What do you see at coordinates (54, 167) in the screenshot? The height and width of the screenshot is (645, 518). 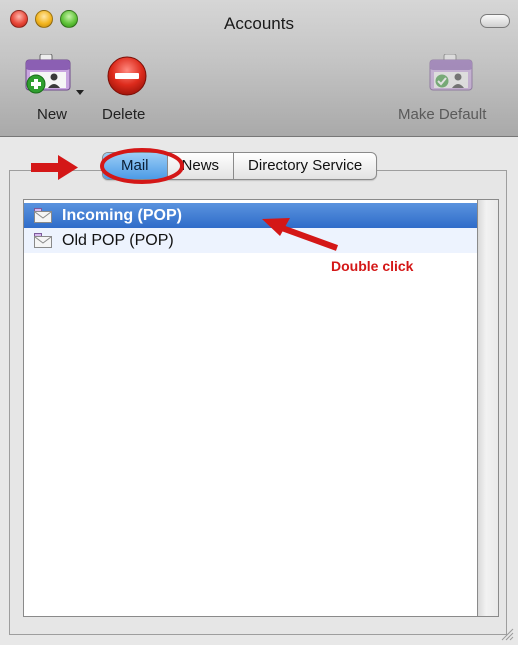 I see `arrow-to-mail-tab-icon` at bounding box center [54, 167].